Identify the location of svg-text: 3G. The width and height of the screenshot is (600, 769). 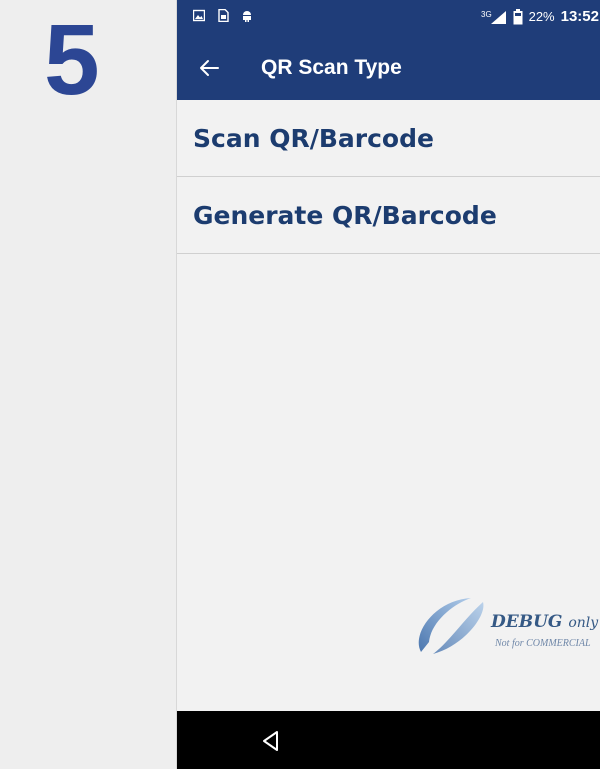
(486, 14).